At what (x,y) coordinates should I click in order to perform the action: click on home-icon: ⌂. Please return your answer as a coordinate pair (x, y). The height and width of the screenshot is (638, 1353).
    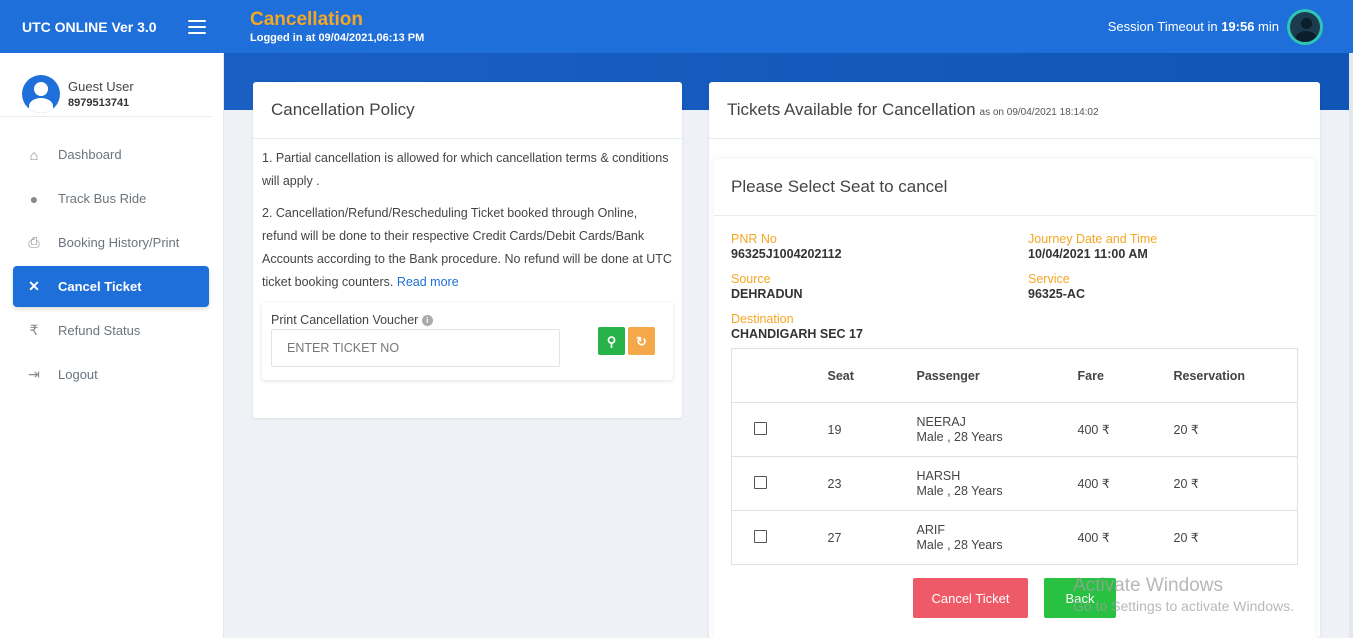
    Looking at the image, I should click on (34, 154).